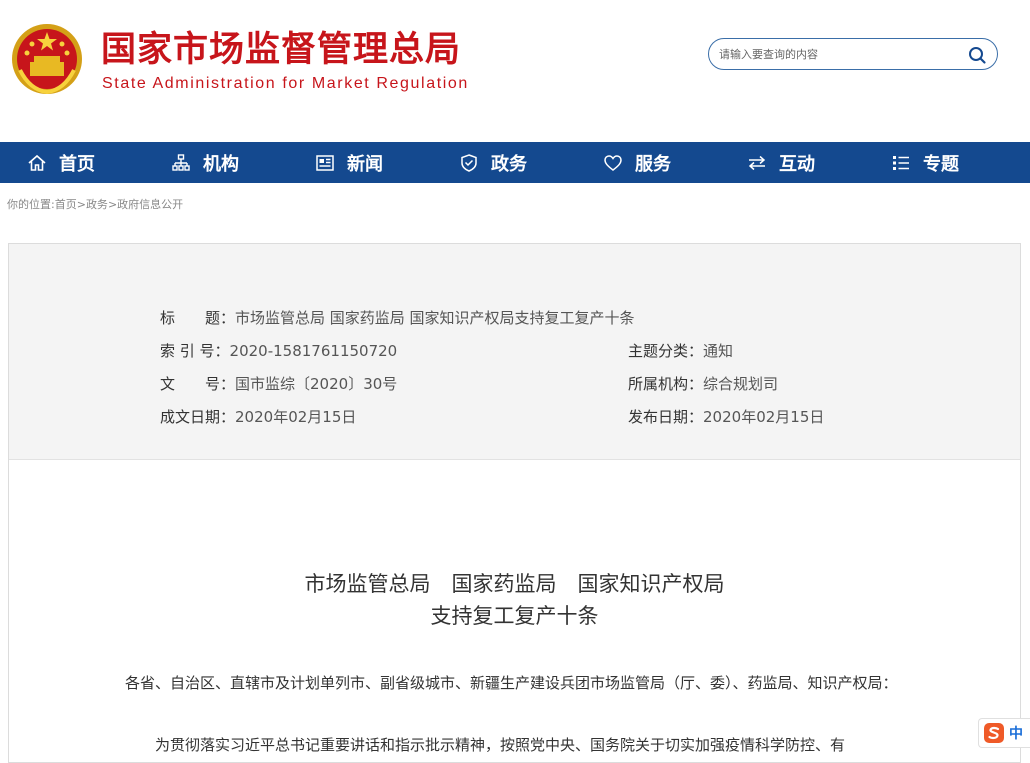 The image size is (1030, 763). Describe the element at coordinates (613, 162) in the screenshot. I see `heart-icon` at that location.